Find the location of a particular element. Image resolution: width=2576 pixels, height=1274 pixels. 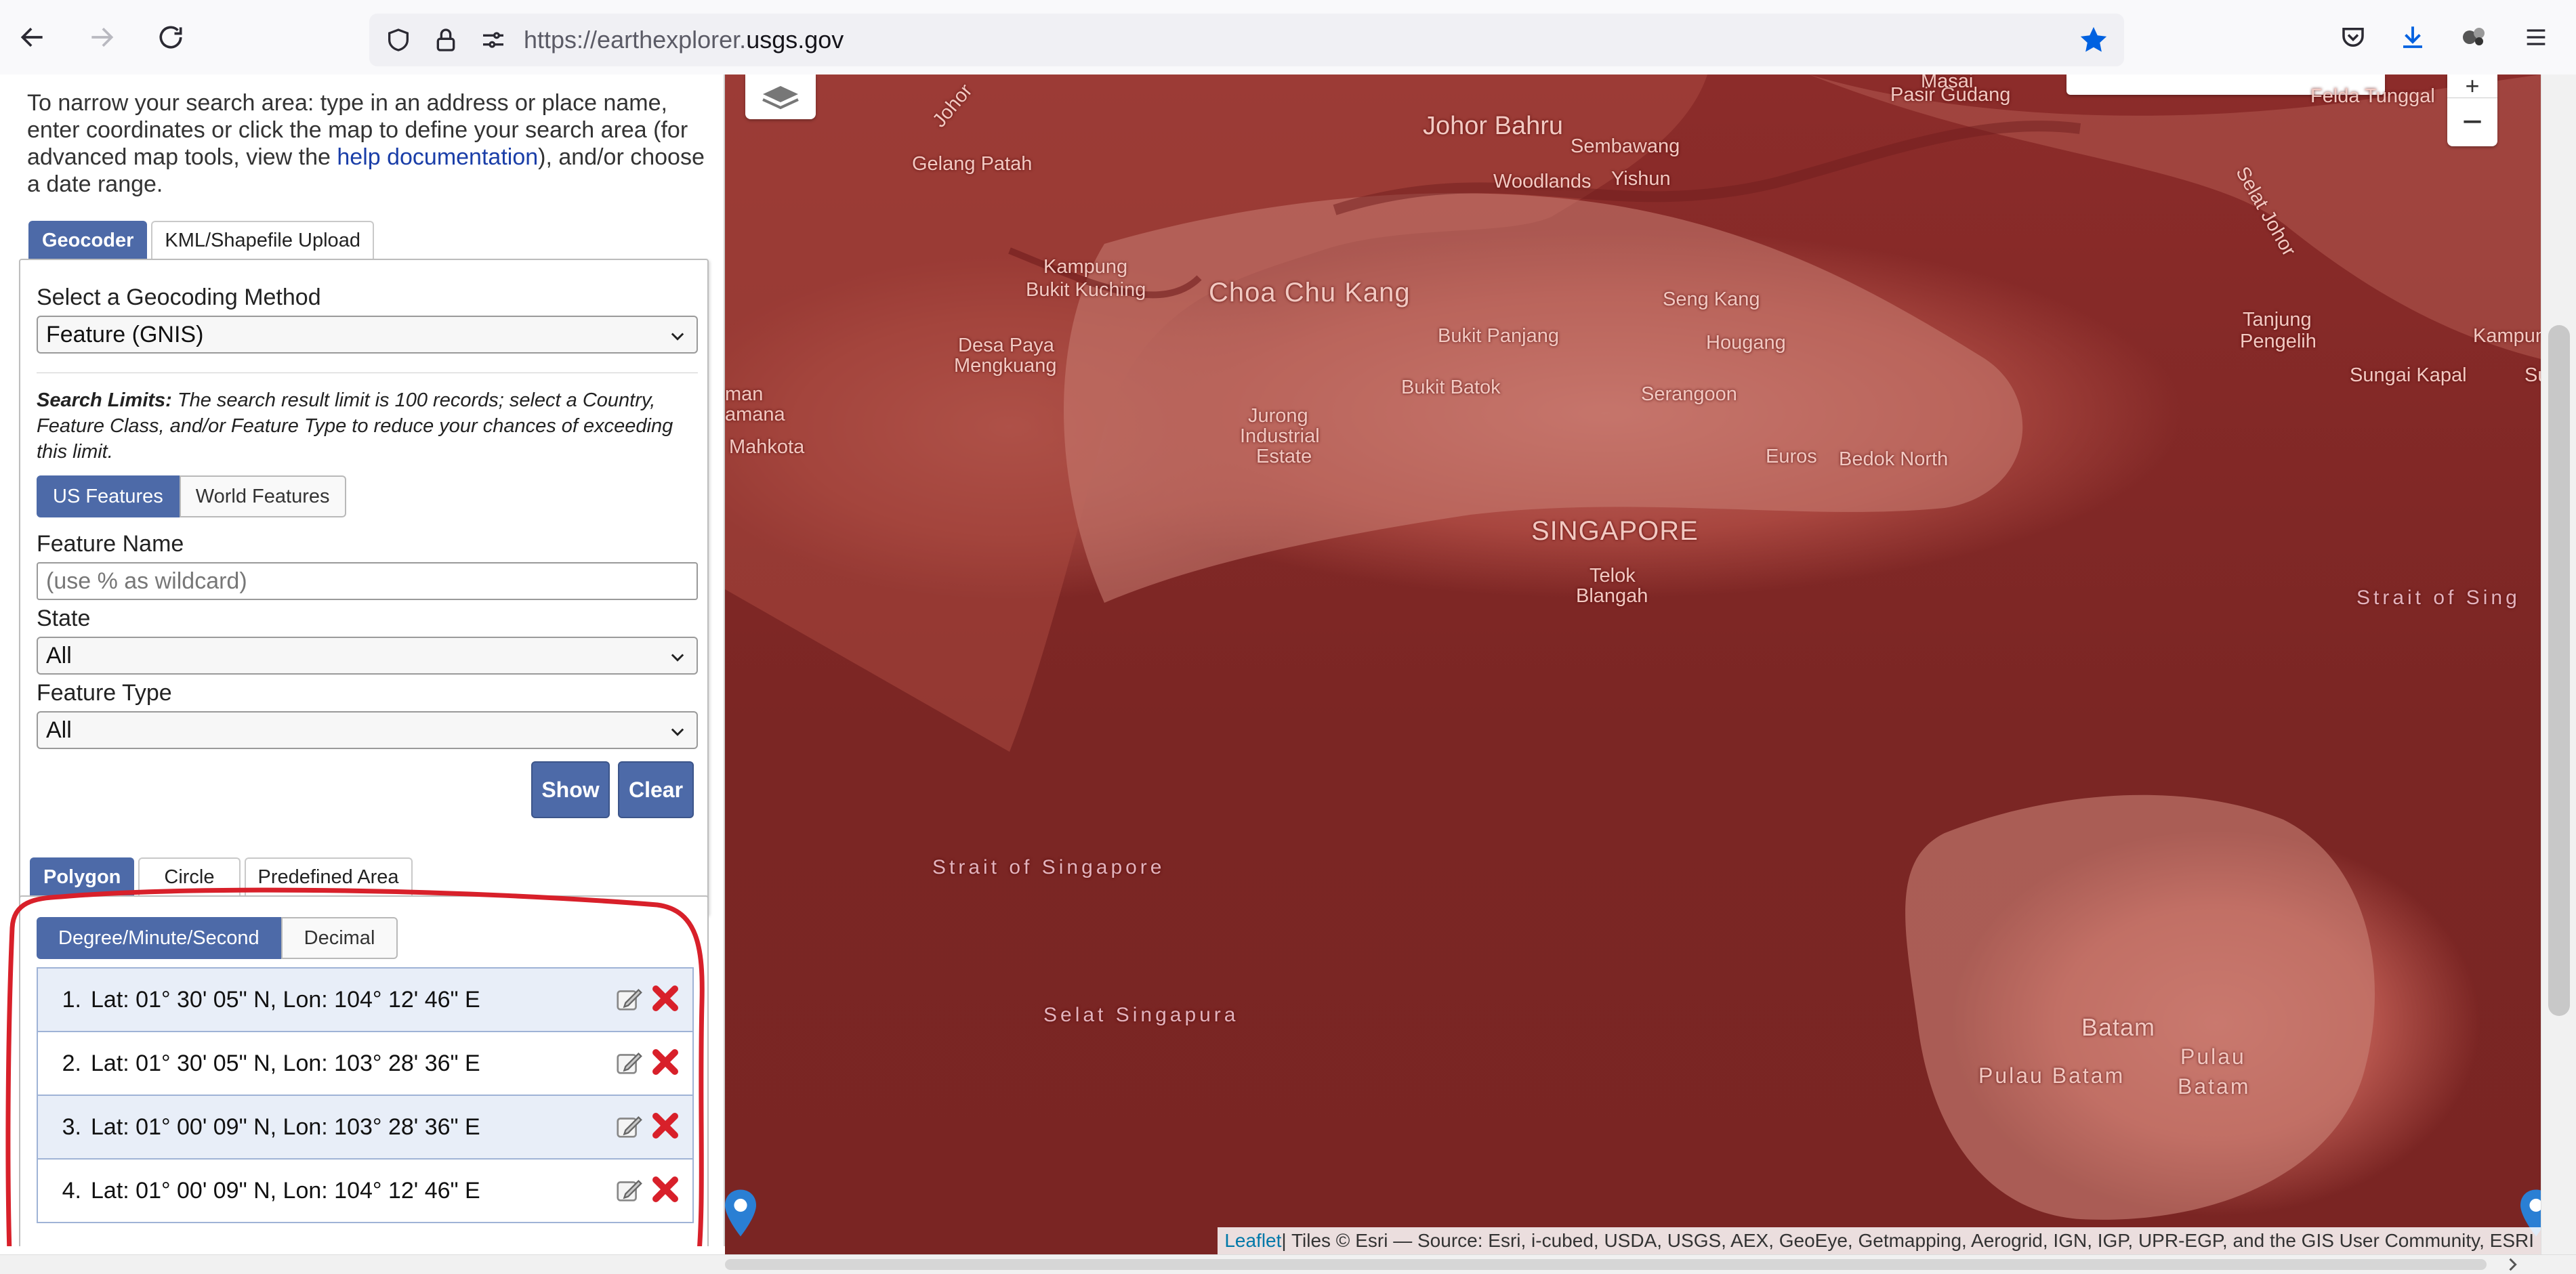

coordinate-text: Lat: 01° 30' 05" N, Lon: 104° 12' 46" E is located at coordinates (285, 999).